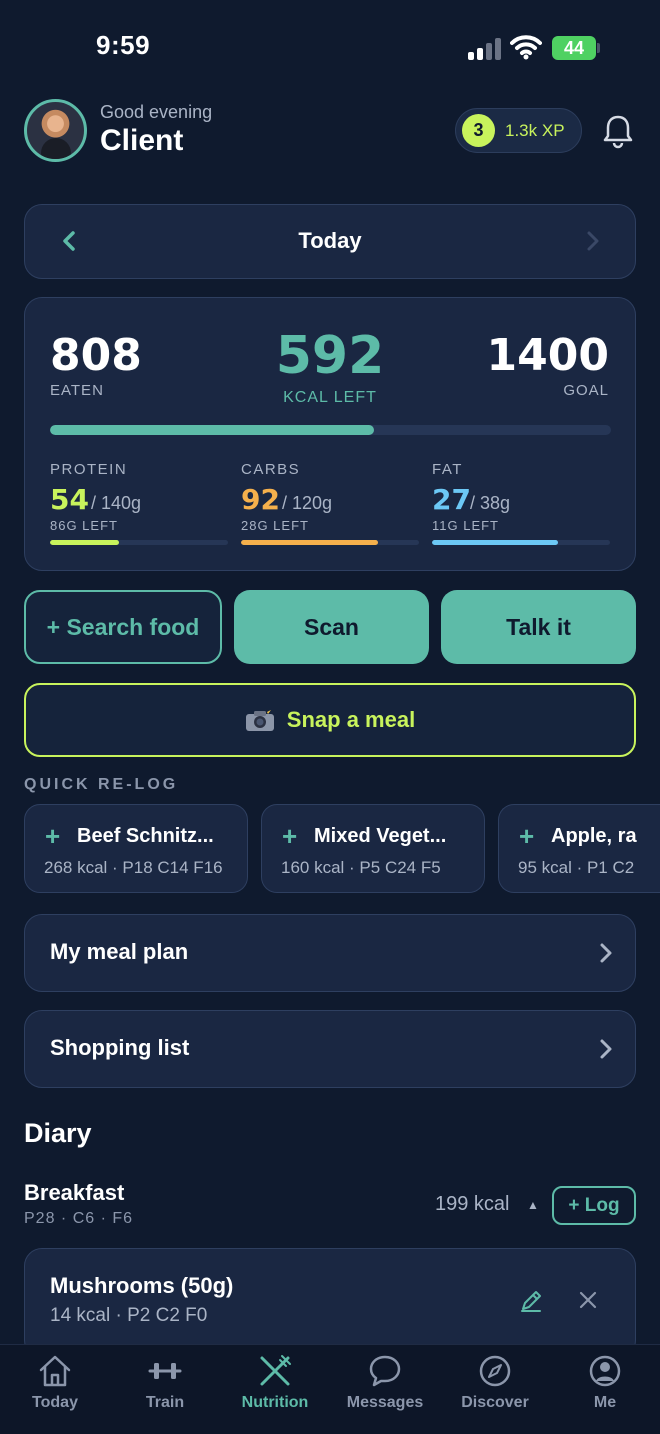 The width and height of the screenshot is (660, 1434). Describe the element at coordinates (478, 130) in the screenshot. I see `xp-level-badge: 3` at that location.